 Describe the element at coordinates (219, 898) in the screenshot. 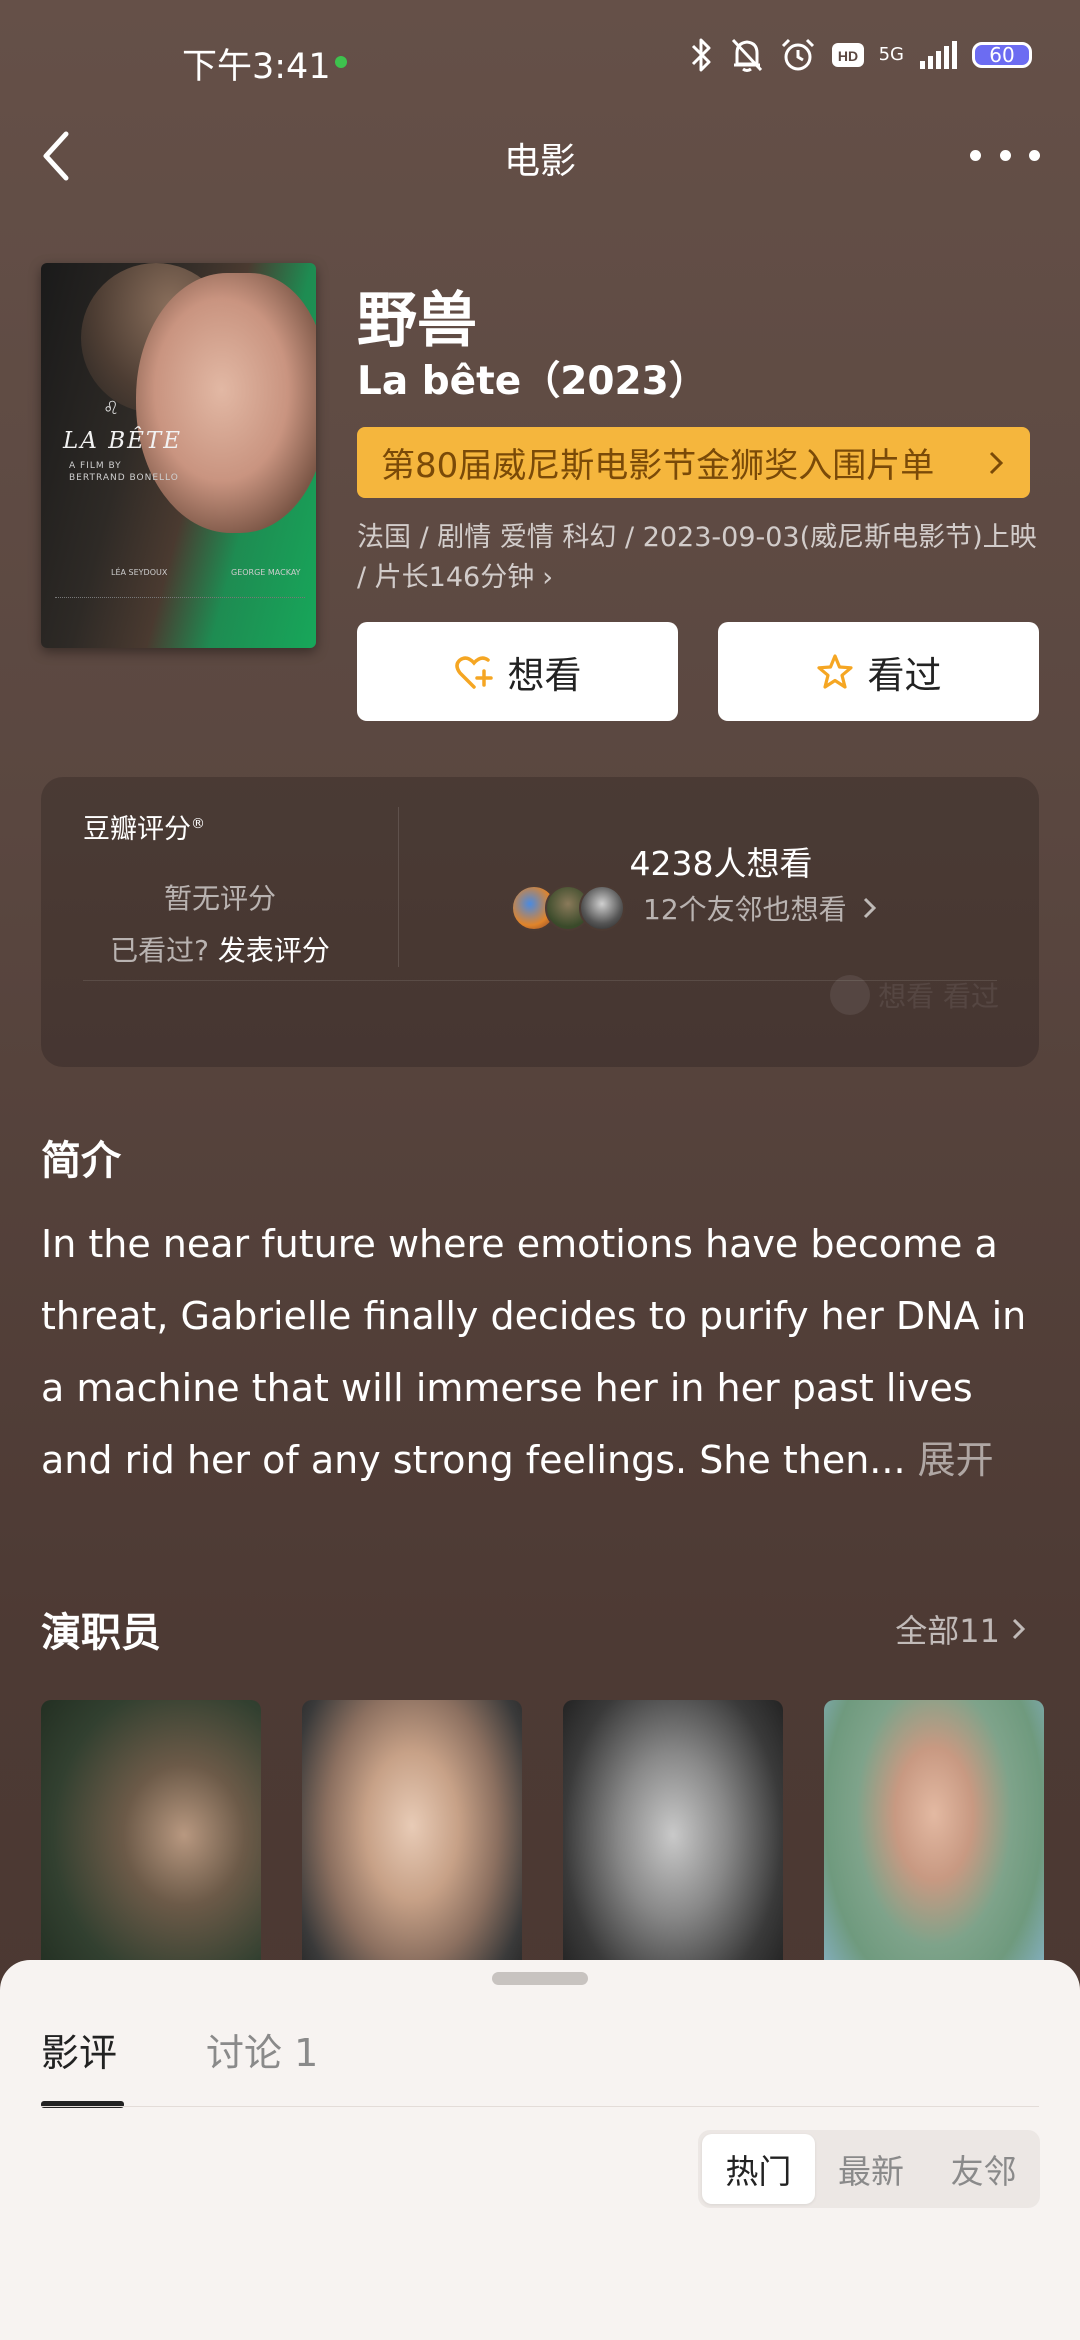

I see `rating-none: 暂无评分` at that location.